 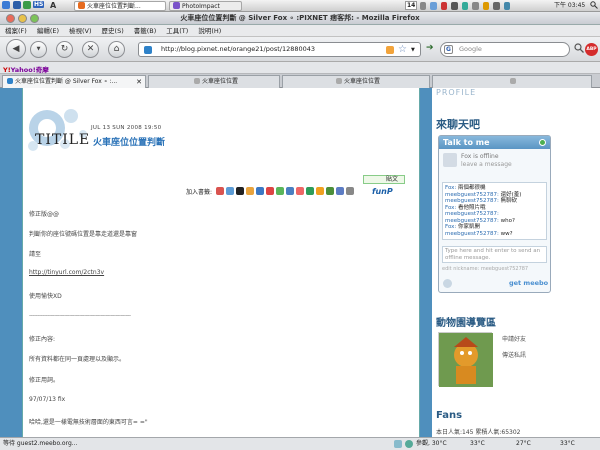 What do you see at coordinates (44, 214) in the screenshot?
I see `post-line-1: 修正版@@` at bounding box center [44, 214].